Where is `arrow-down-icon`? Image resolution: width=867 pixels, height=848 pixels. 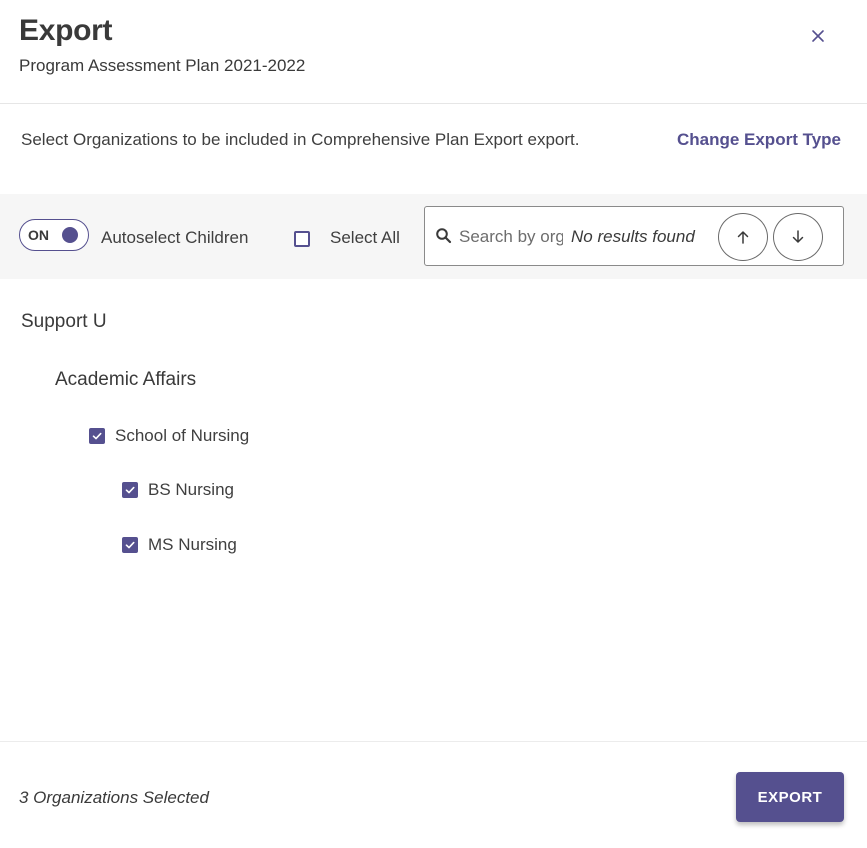
arrow-down-icon is located at coordinates (798, 236).